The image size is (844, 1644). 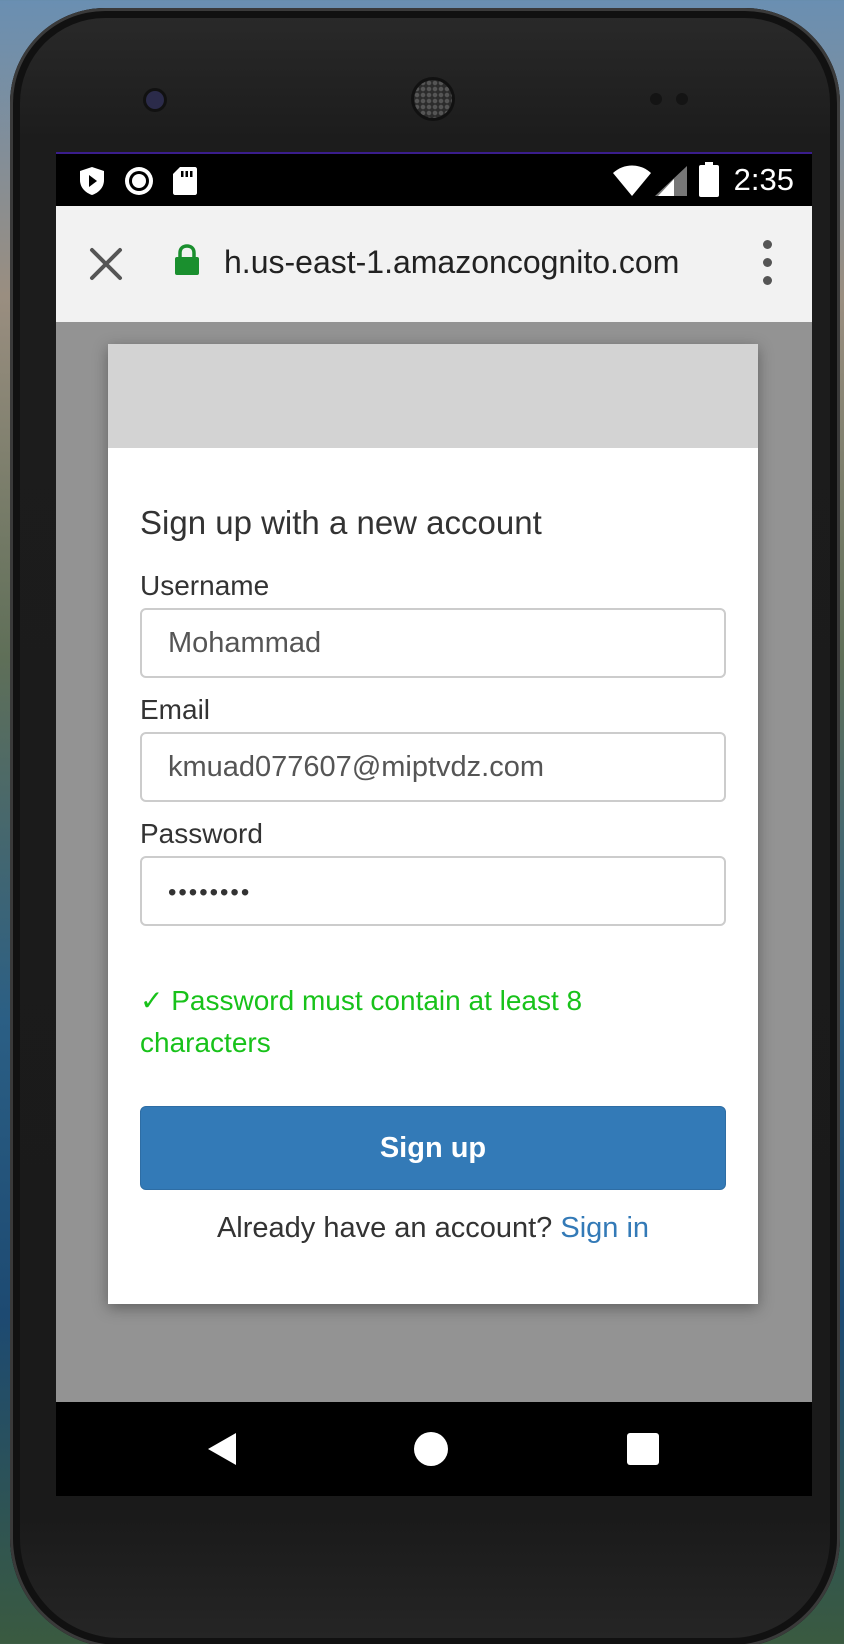 What do you see at coordinates (187, 259) in the screenshot?
I see `lock-icon` at bounding box center [187, 259].